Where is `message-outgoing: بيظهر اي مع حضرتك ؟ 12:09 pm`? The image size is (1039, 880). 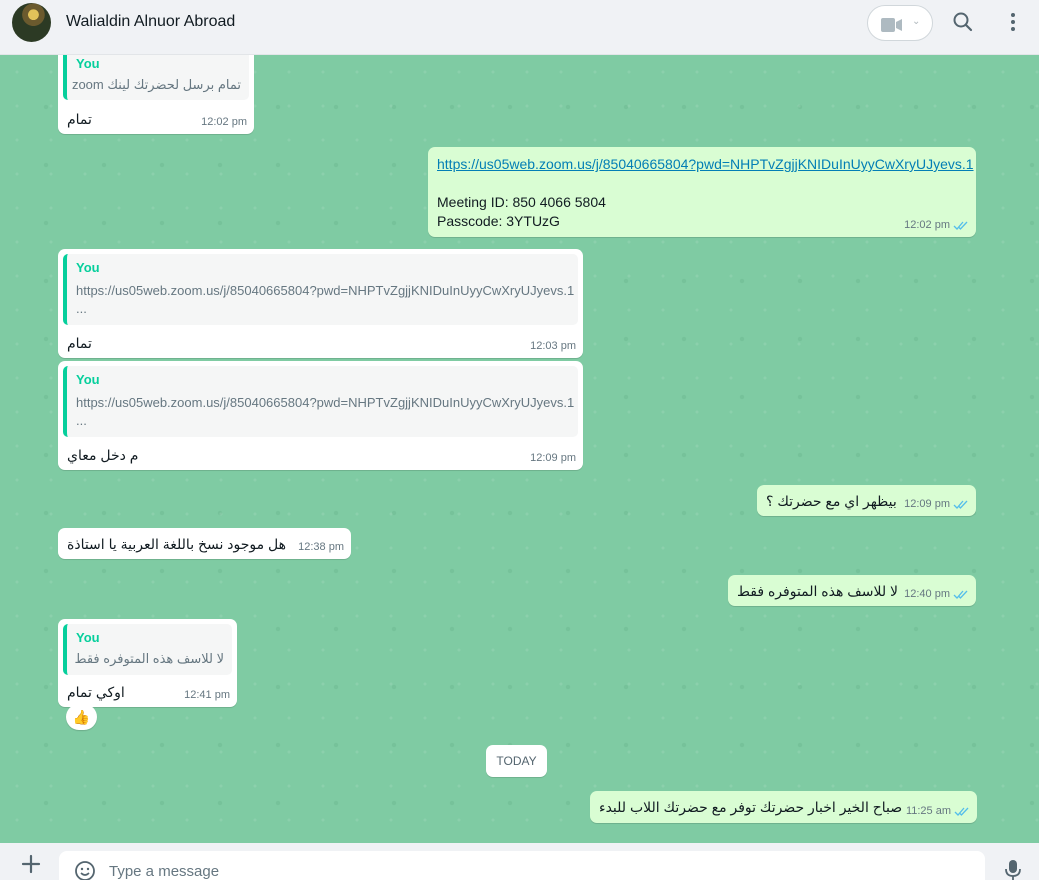 message-outgoing: بيظهر اي مع حضرتك ؟ 12:09 pm is located at coordinates (866, 500).